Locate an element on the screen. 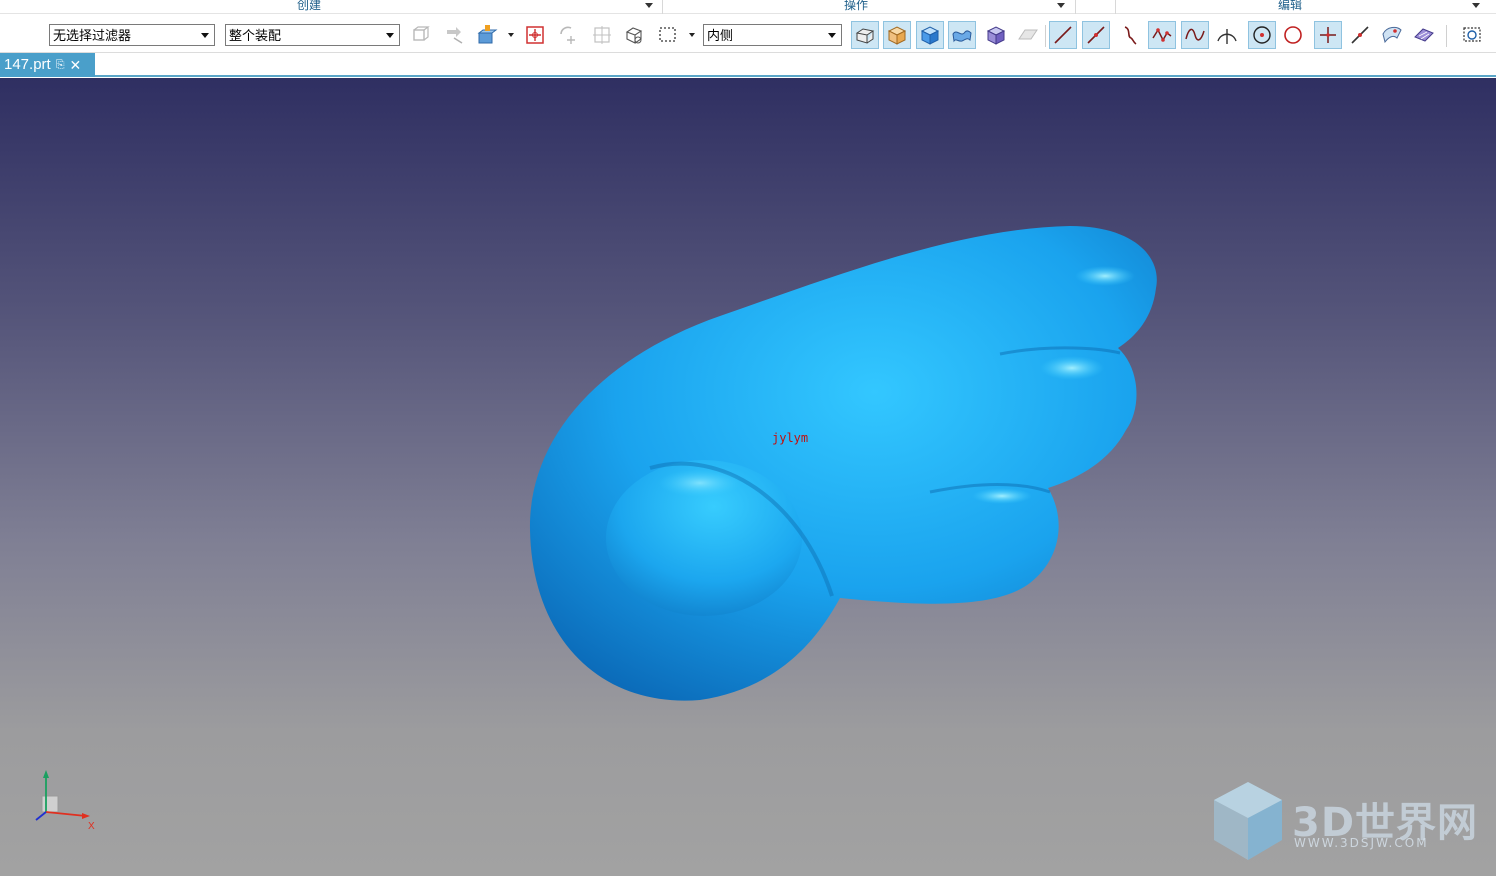  document-tab-strip: 147.prt ⎘ ✕ is located at coordinates (748, 65).